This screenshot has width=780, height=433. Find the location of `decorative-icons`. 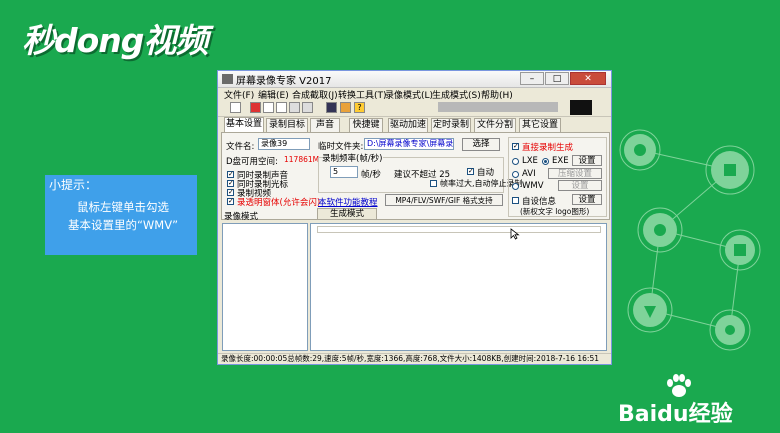

decorative-icons is located at coordinates (690, 240).